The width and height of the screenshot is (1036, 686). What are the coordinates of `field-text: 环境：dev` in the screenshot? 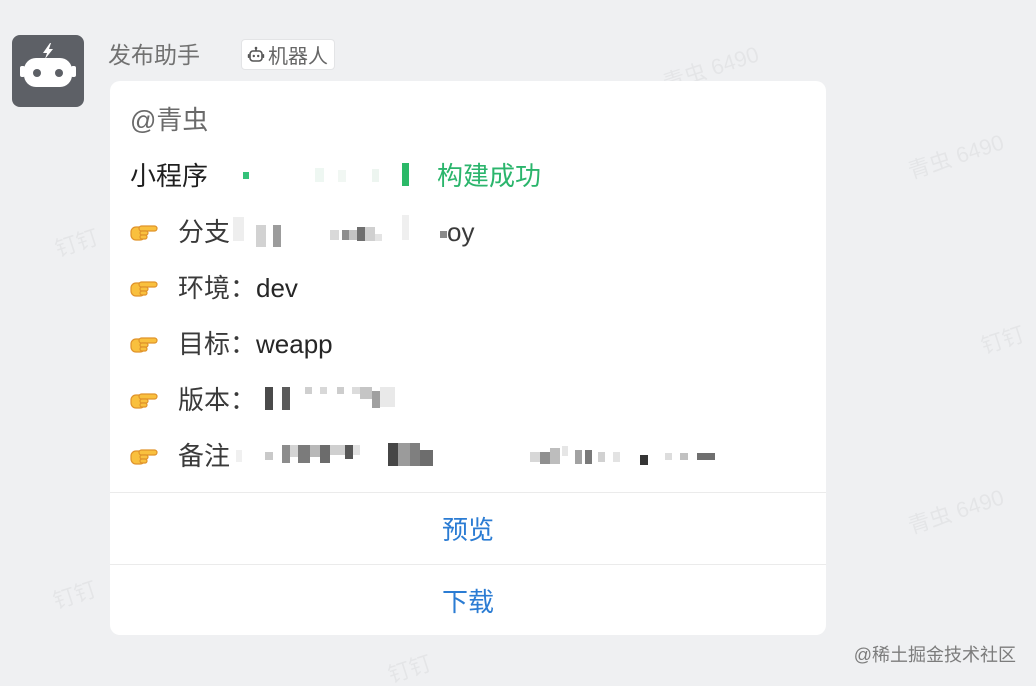 It's located at (238, 288).